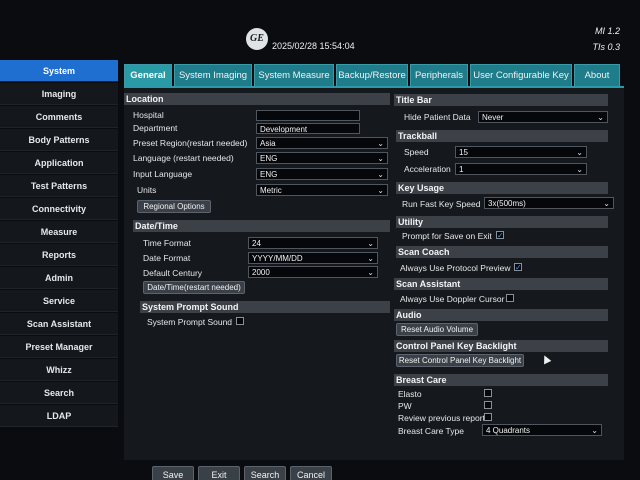 The width and height of the screenshot is (640, 480). What do you see at coordinates (501, 315) in the screenshot?
I see `section-audio: Audio` at bounding box center [501, 315].